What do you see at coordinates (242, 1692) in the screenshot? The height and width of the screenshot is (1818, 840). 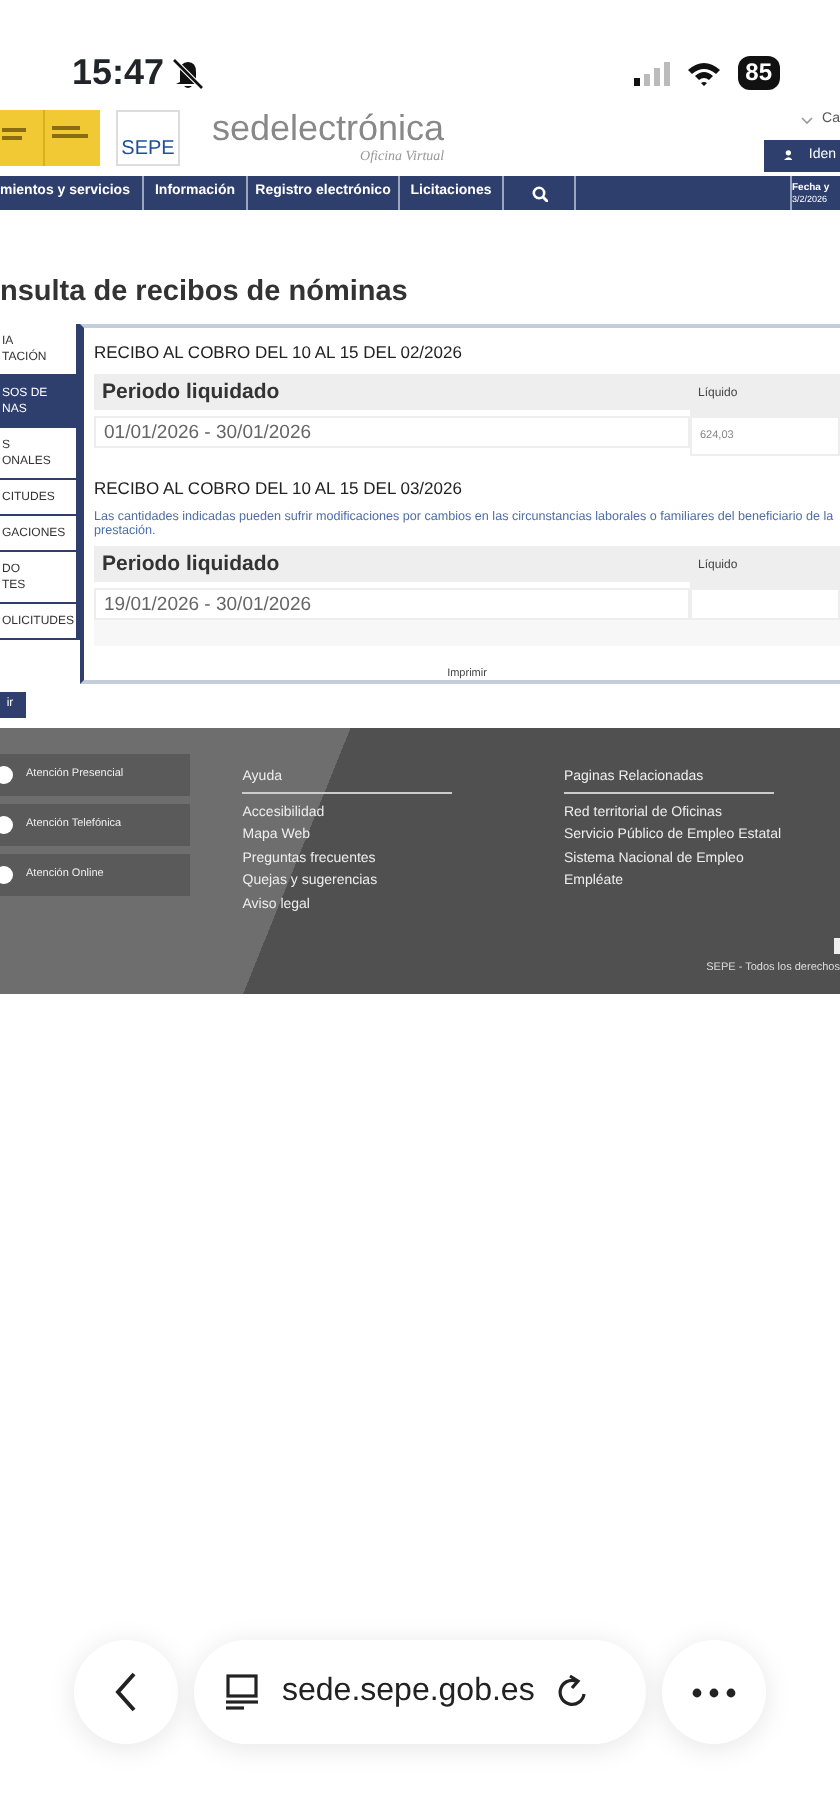 I see `tab-icon` at bounding box center [242, 1692].